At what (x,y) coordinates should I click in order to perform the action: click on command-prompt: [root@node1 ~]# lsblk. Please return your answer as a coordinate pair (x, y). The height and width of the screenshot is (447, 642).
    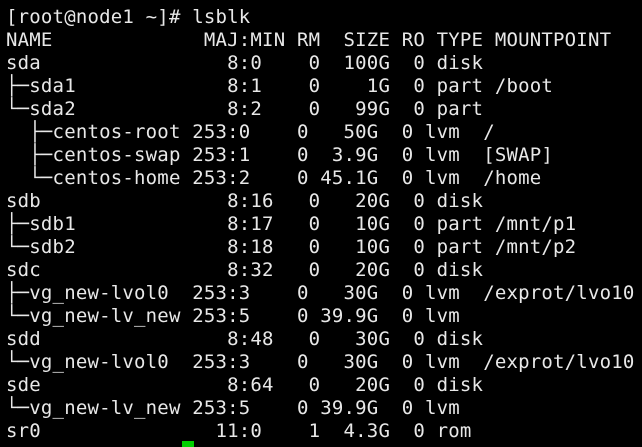
    Looking at the image, I should click on (128, 17).